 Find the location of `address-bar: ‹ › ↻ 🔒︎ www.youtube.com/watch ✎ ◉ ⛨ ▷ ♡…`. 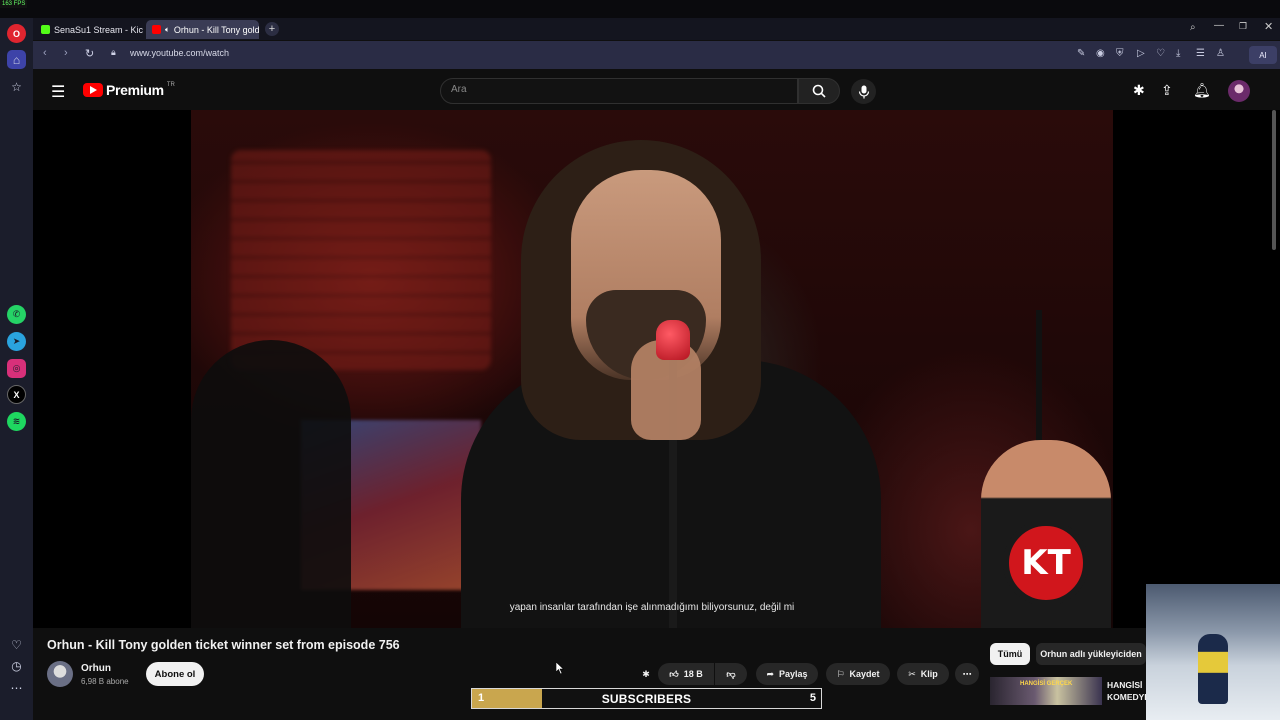

address-bar: ‹ › ↻ 🔒︎ www.youtube.com/watch ✎ ◉ ⛨ ▷ ♡… is located at coordinates (656, 55).